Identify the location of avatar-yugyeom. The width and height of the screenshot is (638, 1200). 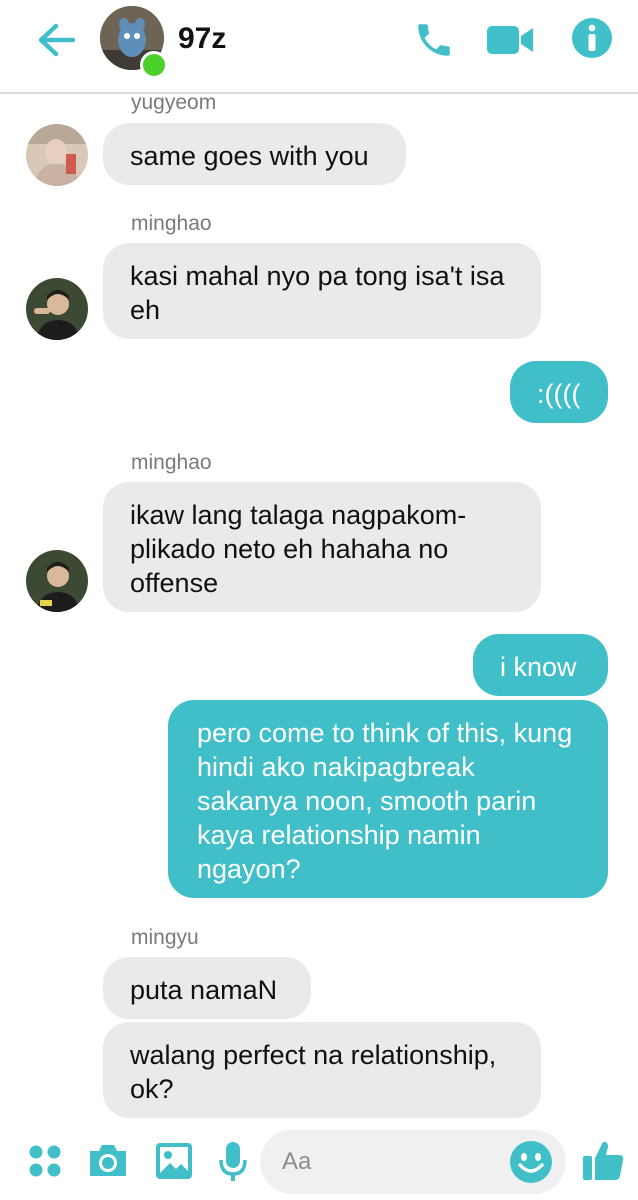
(57, 155).